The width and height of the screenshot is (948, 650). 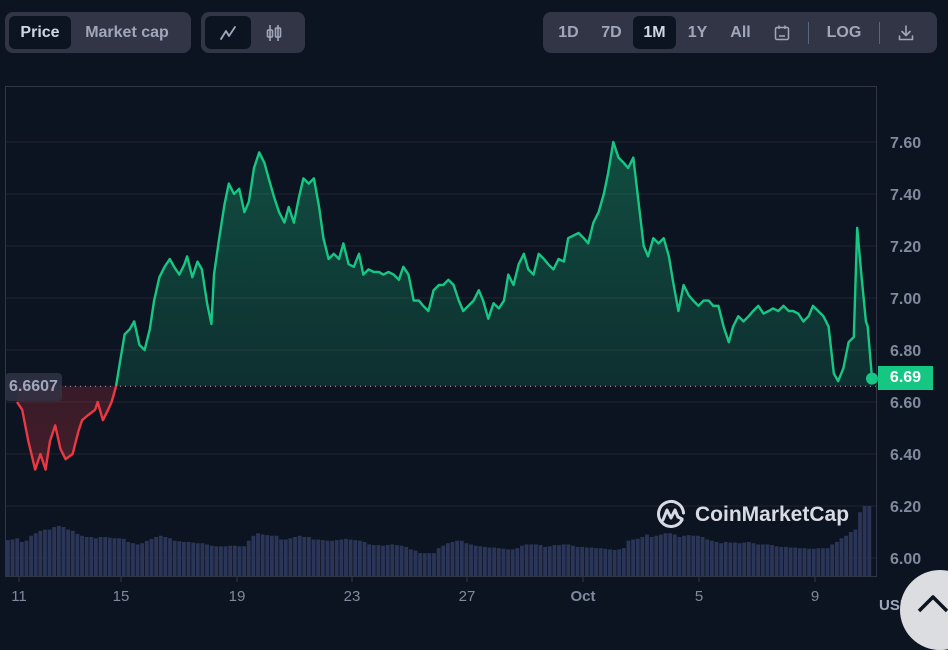 I want to click on x-tick-label: 5, so click(x=699, y=596).